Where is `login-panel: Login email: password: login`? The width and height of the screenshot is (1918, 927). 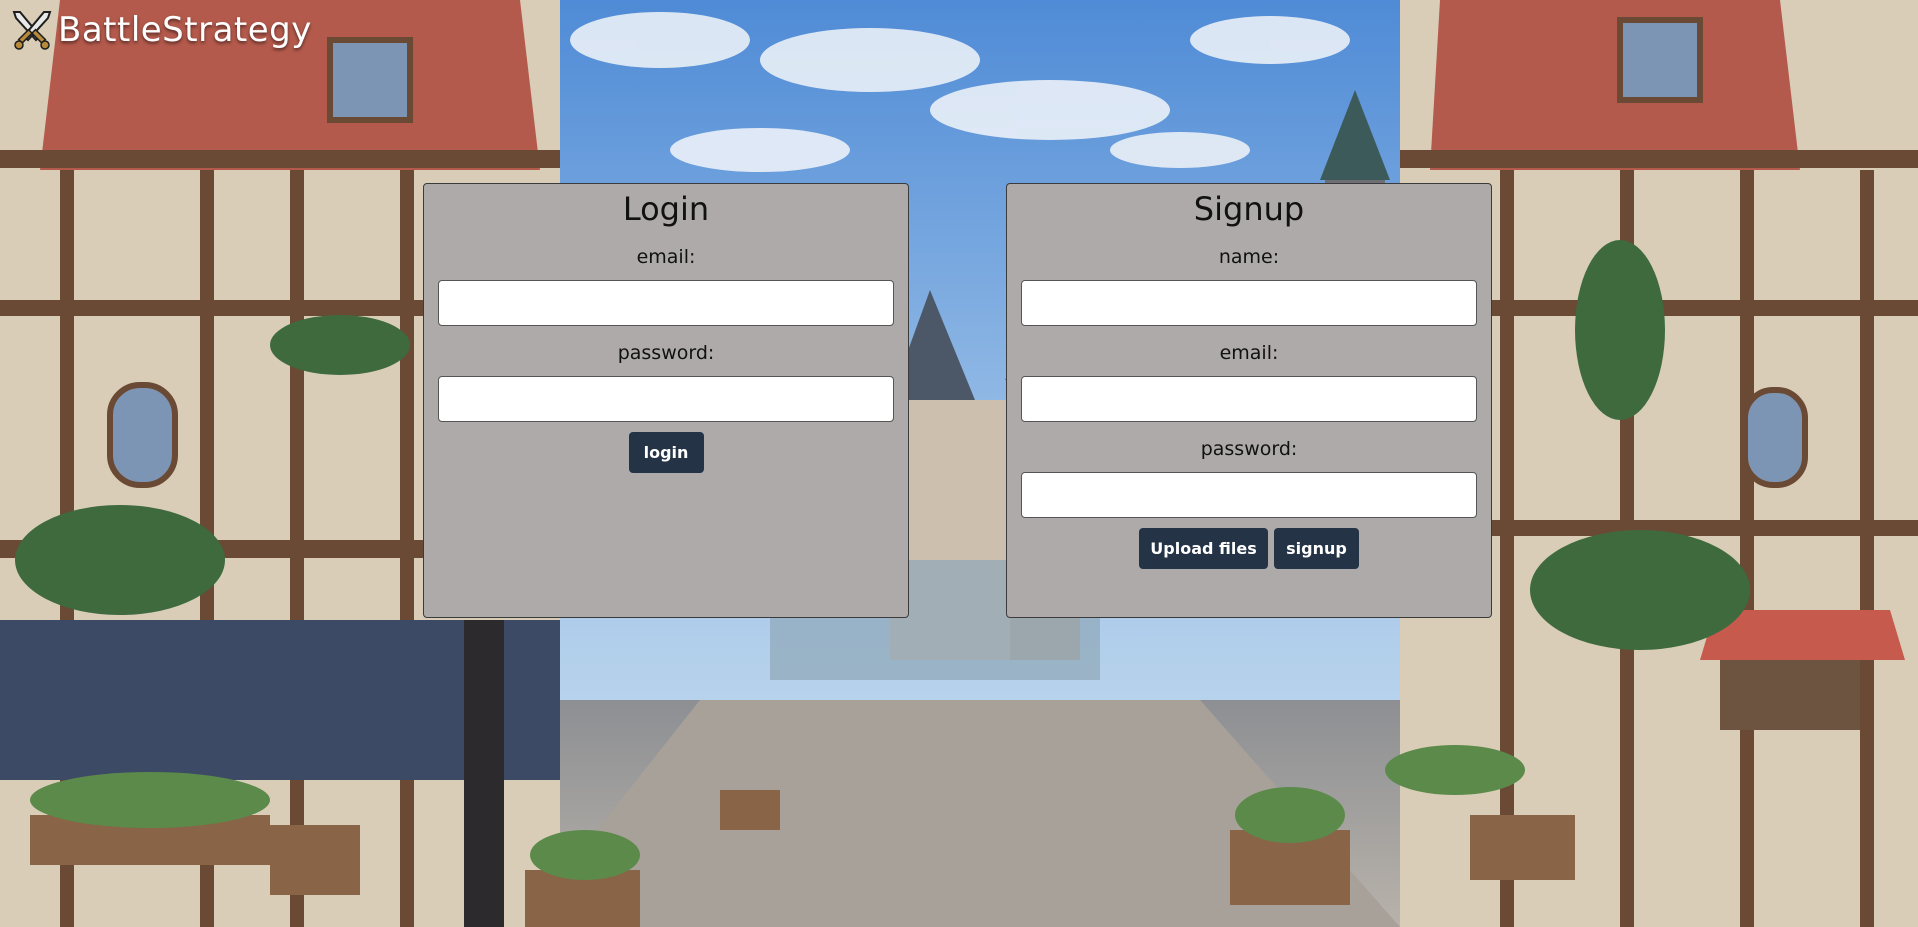
login-panel: Login email: password: login is located at coordinates (666, 400).